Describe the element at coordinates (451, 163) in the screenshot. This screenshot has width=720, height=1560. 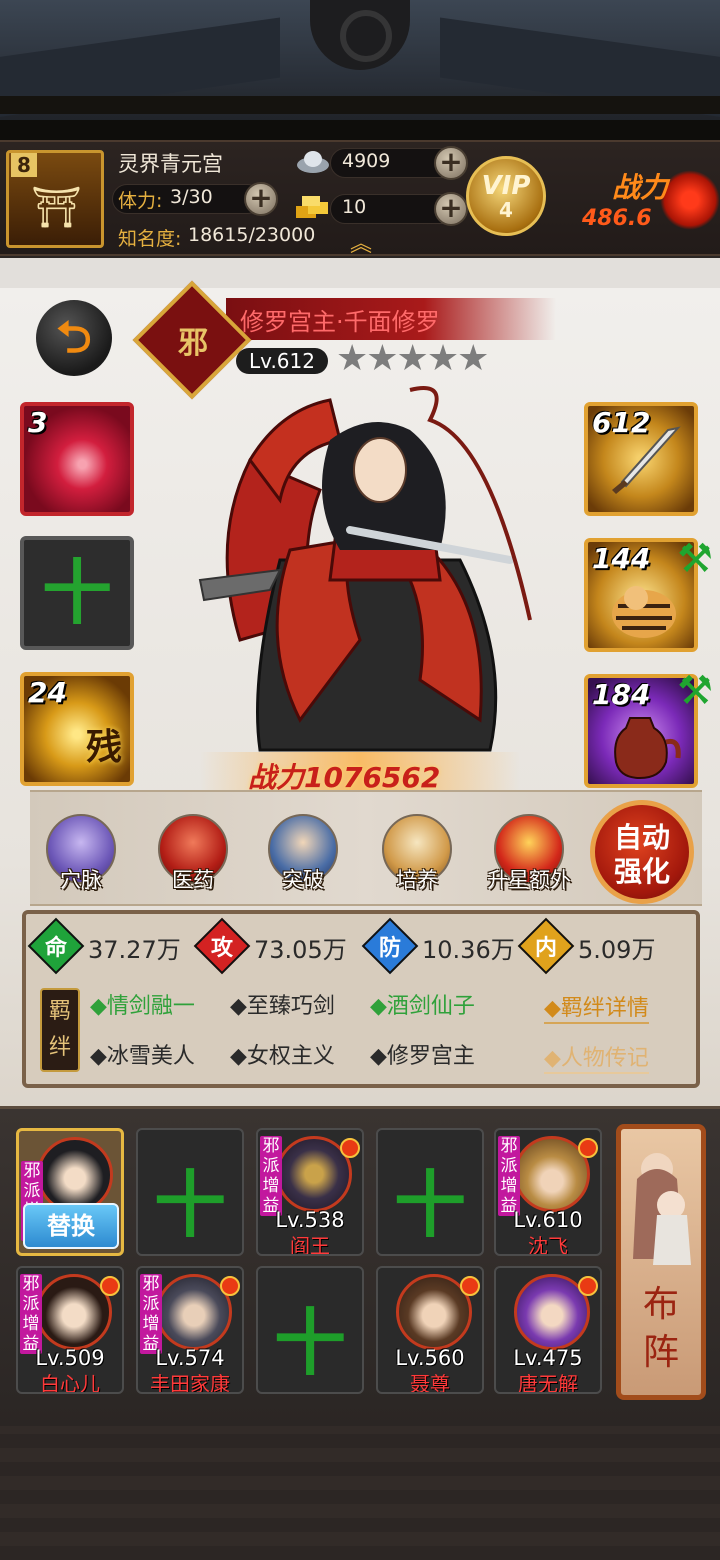
I see `silver-add-button: +` at that location.